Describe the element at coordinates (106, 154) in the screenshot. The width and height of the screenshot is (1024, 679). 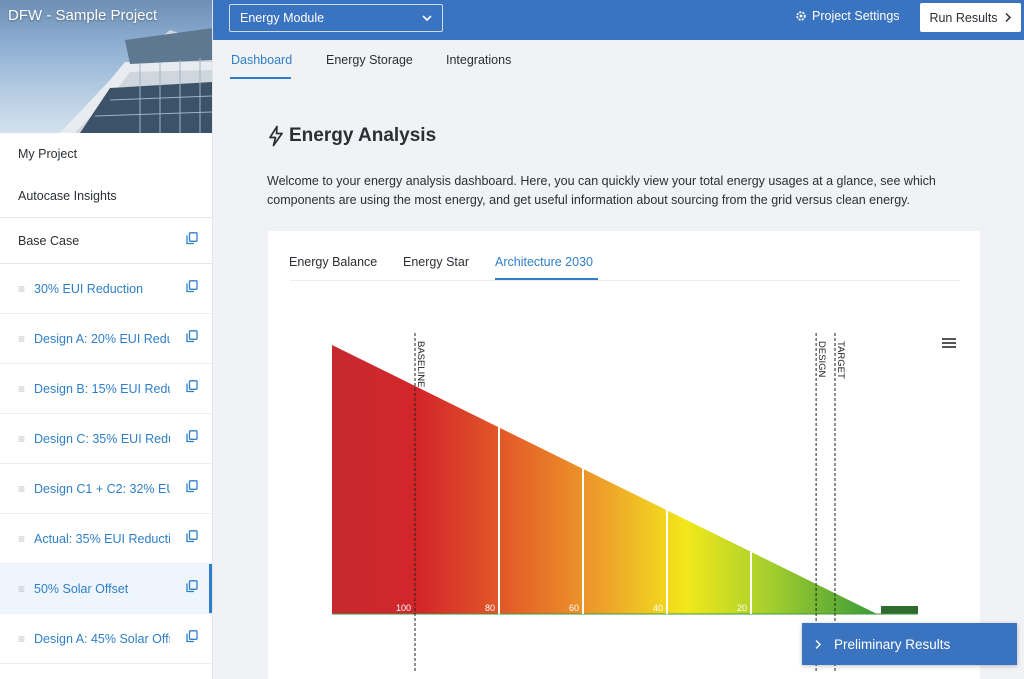
I see `nav-my-project: My Project` at that location.